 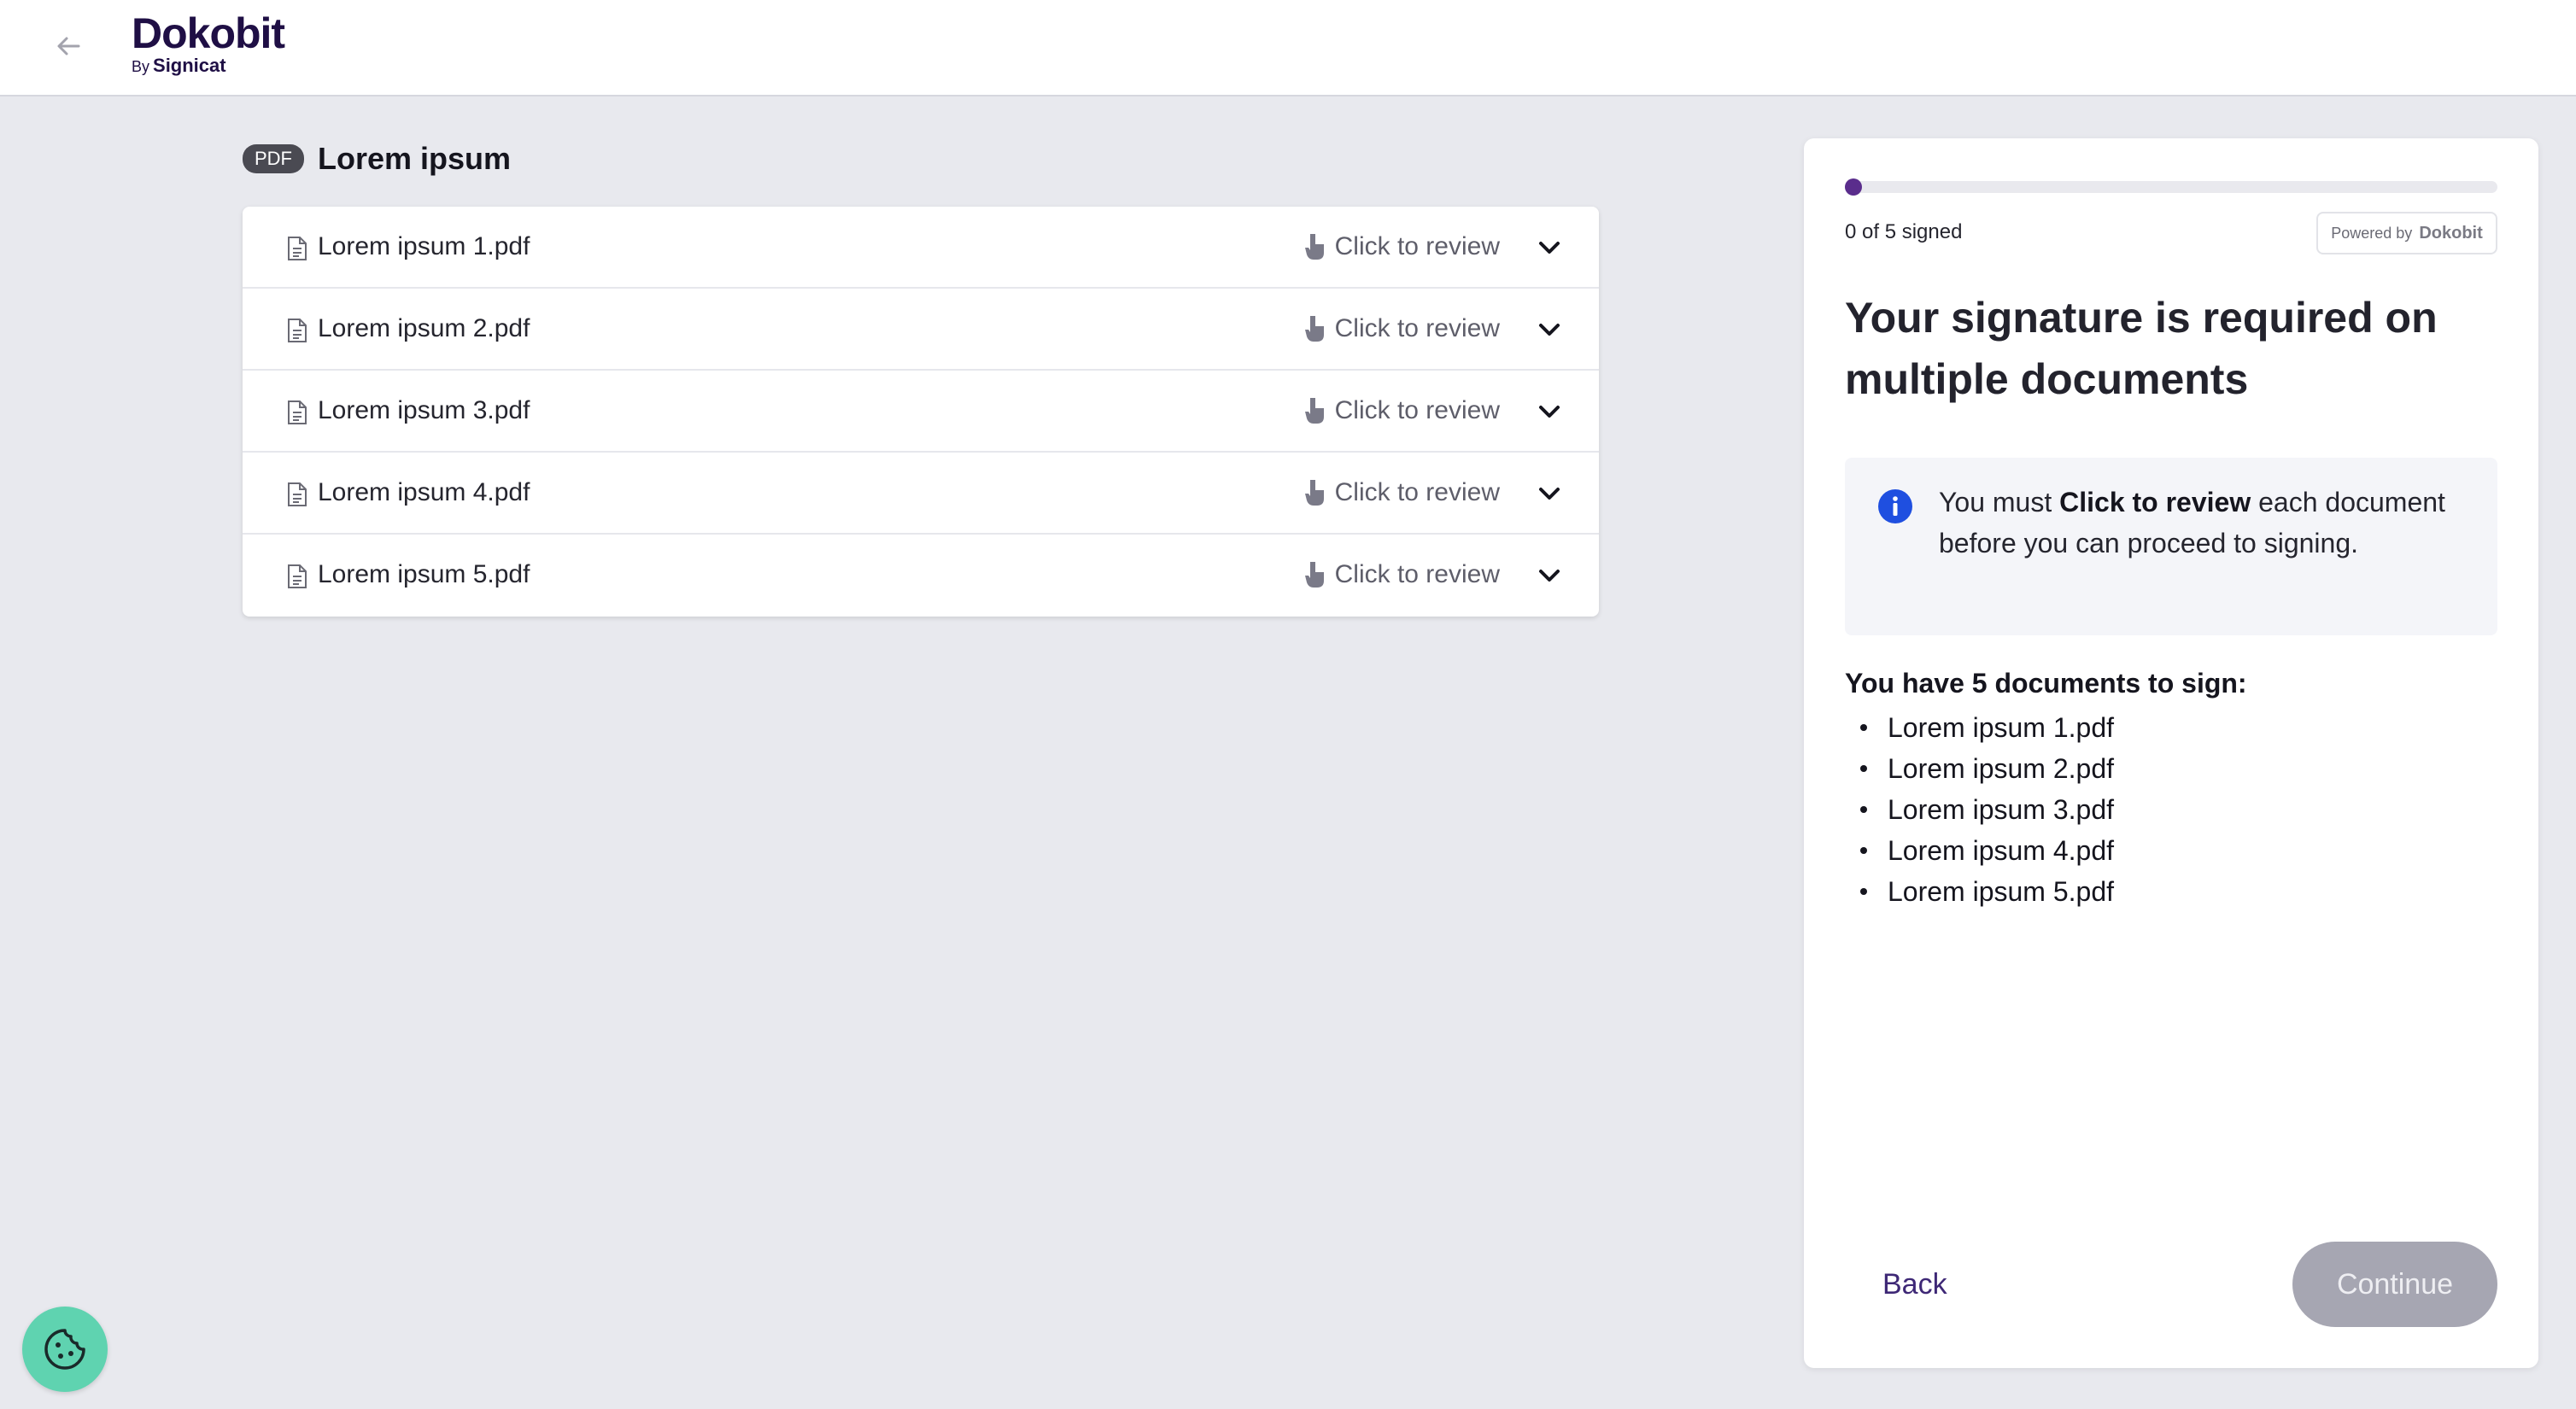 I want to click on powered-by-label: Powered by, so click(x=2372, y=233).